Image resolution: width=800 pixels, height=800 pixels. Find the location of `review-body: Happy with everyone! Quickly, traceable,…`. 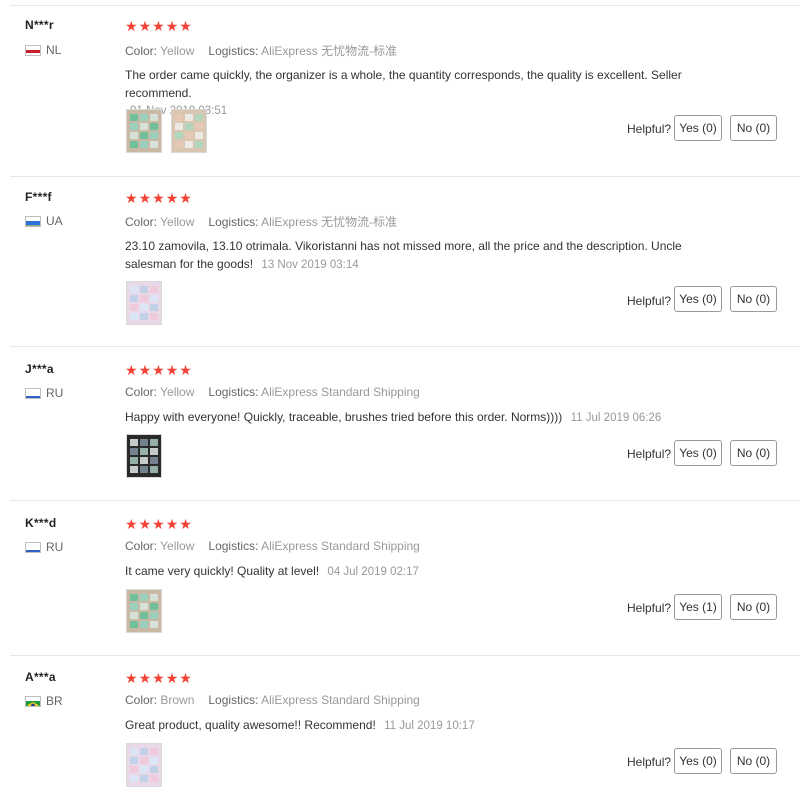

review-body: Happy with everyone! Quickly, traceable,… is located at coordinates (344, 417).